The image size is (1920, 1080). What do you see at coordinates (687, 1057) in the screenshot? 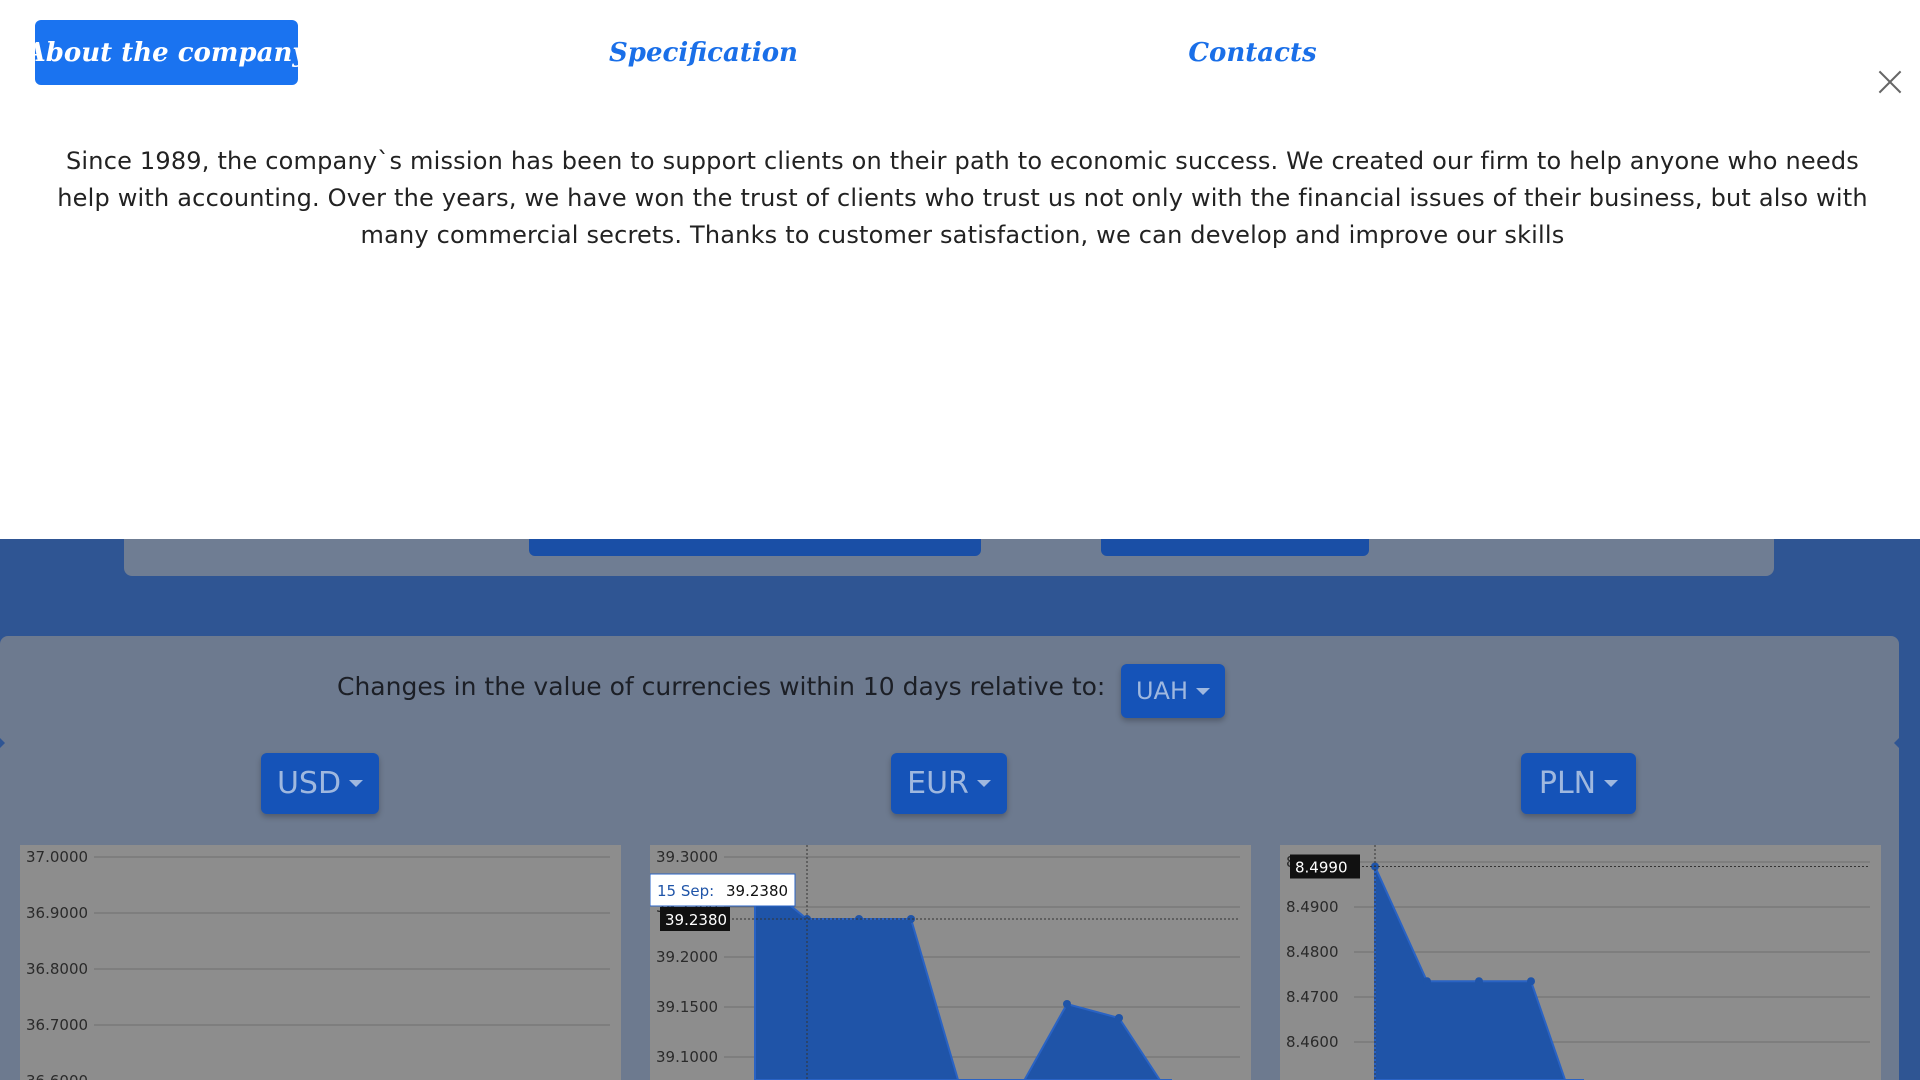
I see `y-tick-label: 39.1000` at bounding box center [687, 1057].